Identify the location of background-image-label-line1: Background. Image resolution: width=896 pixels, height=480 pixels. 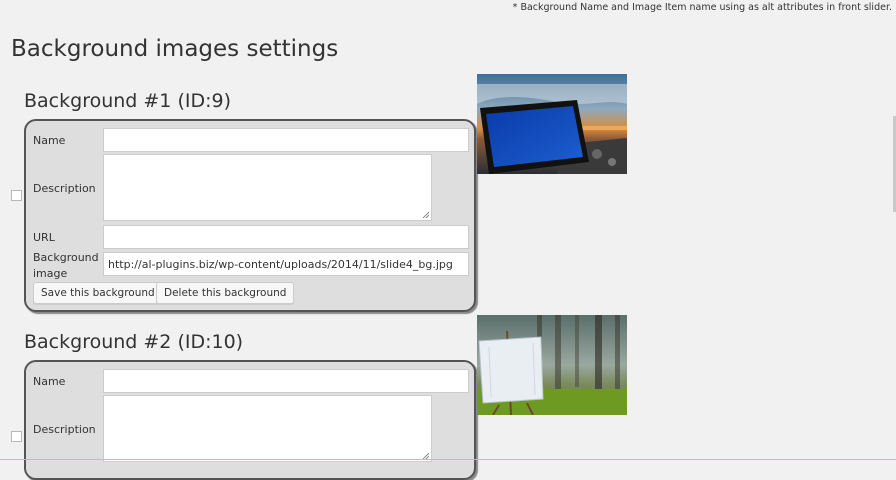
(66, 257).